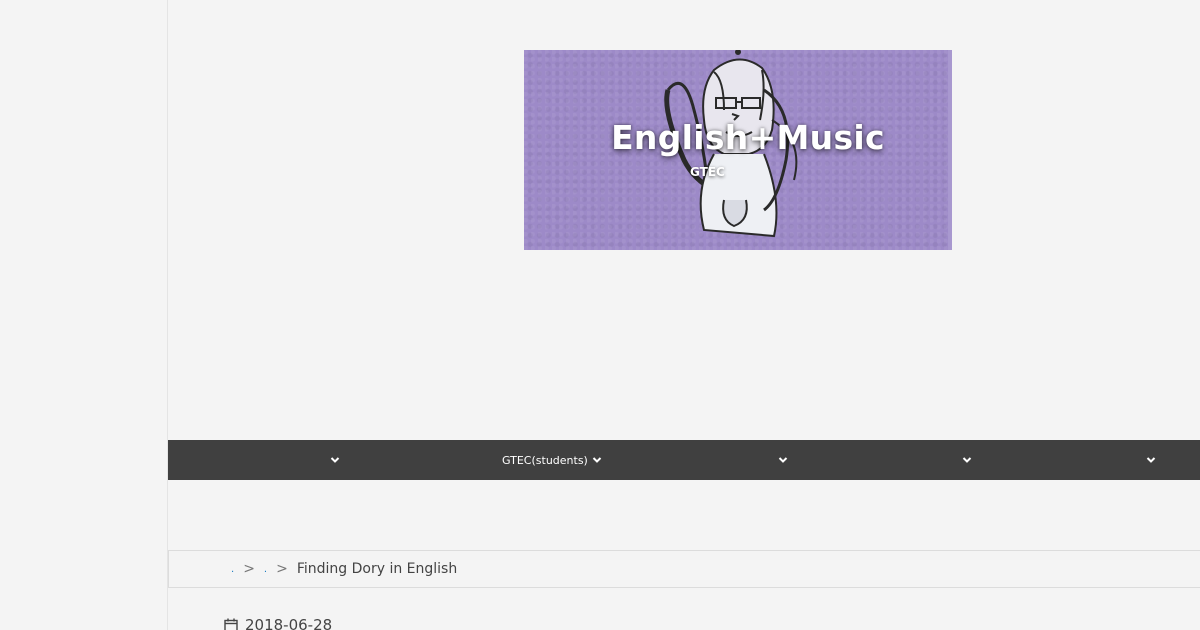 The height and width of the screenshot is (630, 1200). Describe the element at coordinates (684, 460) in the screenshot. I see `main-nav: GTEC(students)` at that location.